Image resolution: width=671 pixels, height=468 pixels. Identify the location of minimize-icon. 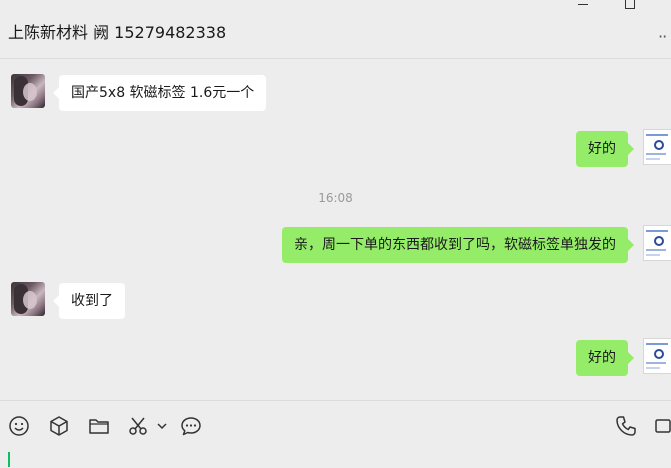
(583, 4).